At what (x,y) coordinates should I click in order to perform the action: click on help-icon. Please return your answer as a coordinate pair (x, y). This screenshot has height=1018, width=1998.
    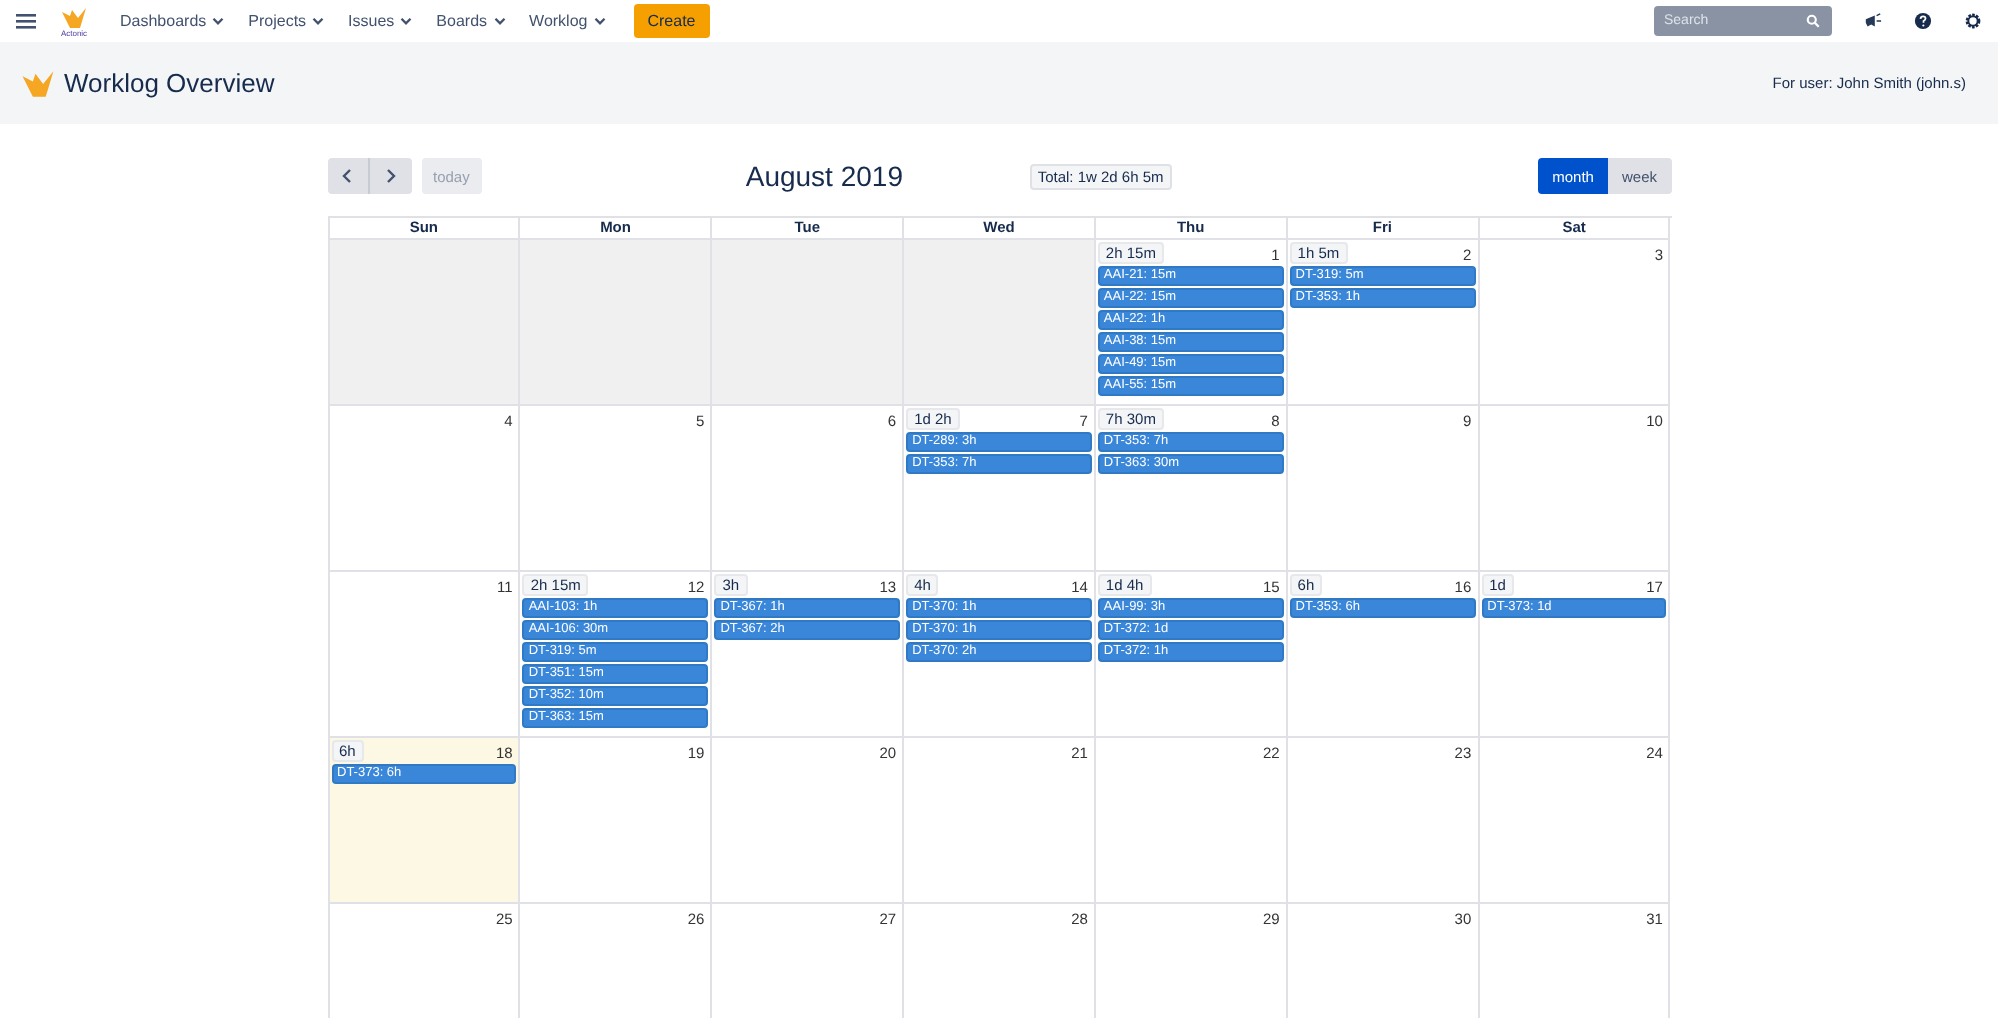
    Looking at the image, I should click on (1923, 21).